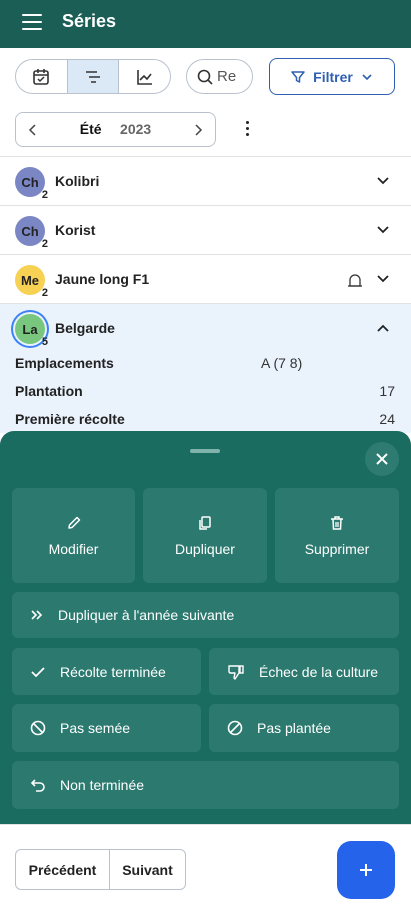 The height and width of the screenshot is (911, 411). I want to click on duplicate-next-year-label: Dupliquer à l'année suivante, so click(146, 615).